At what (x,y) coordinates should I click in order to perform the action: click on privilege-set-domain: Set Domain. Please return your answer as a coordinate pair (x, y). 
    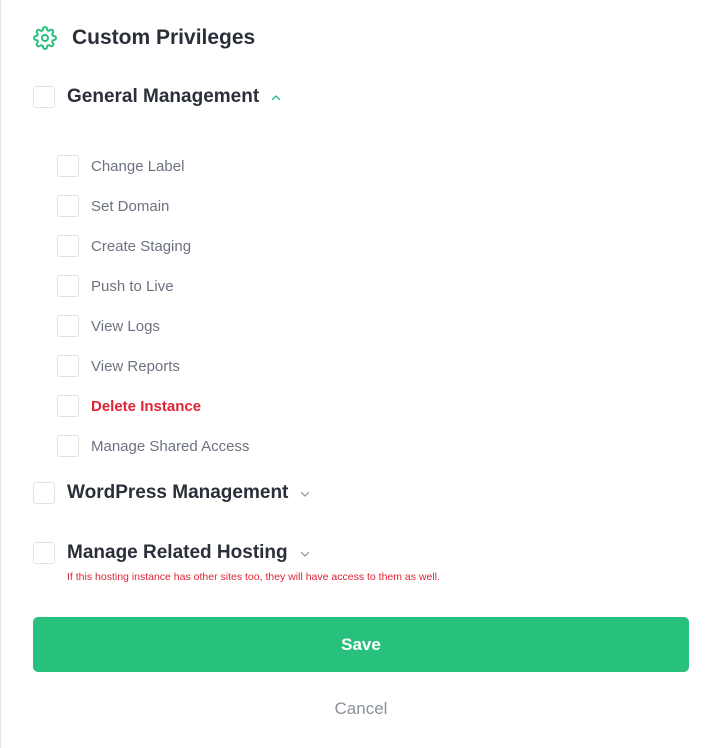
    Looking at the image, I should click on (153, 206).